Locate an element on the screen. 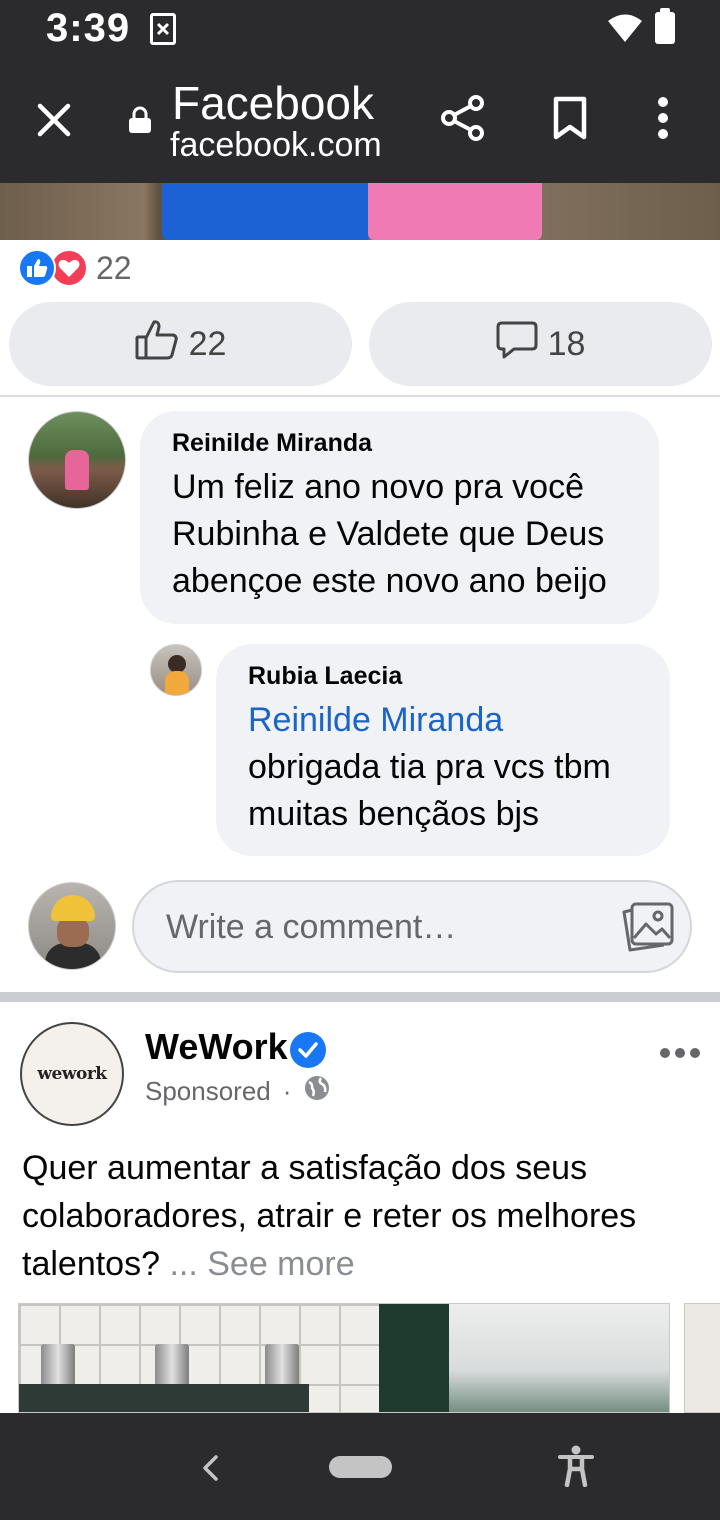 This screenshot has height=1520, width=720. like-button: 22 is located at coordinates (180, 344).